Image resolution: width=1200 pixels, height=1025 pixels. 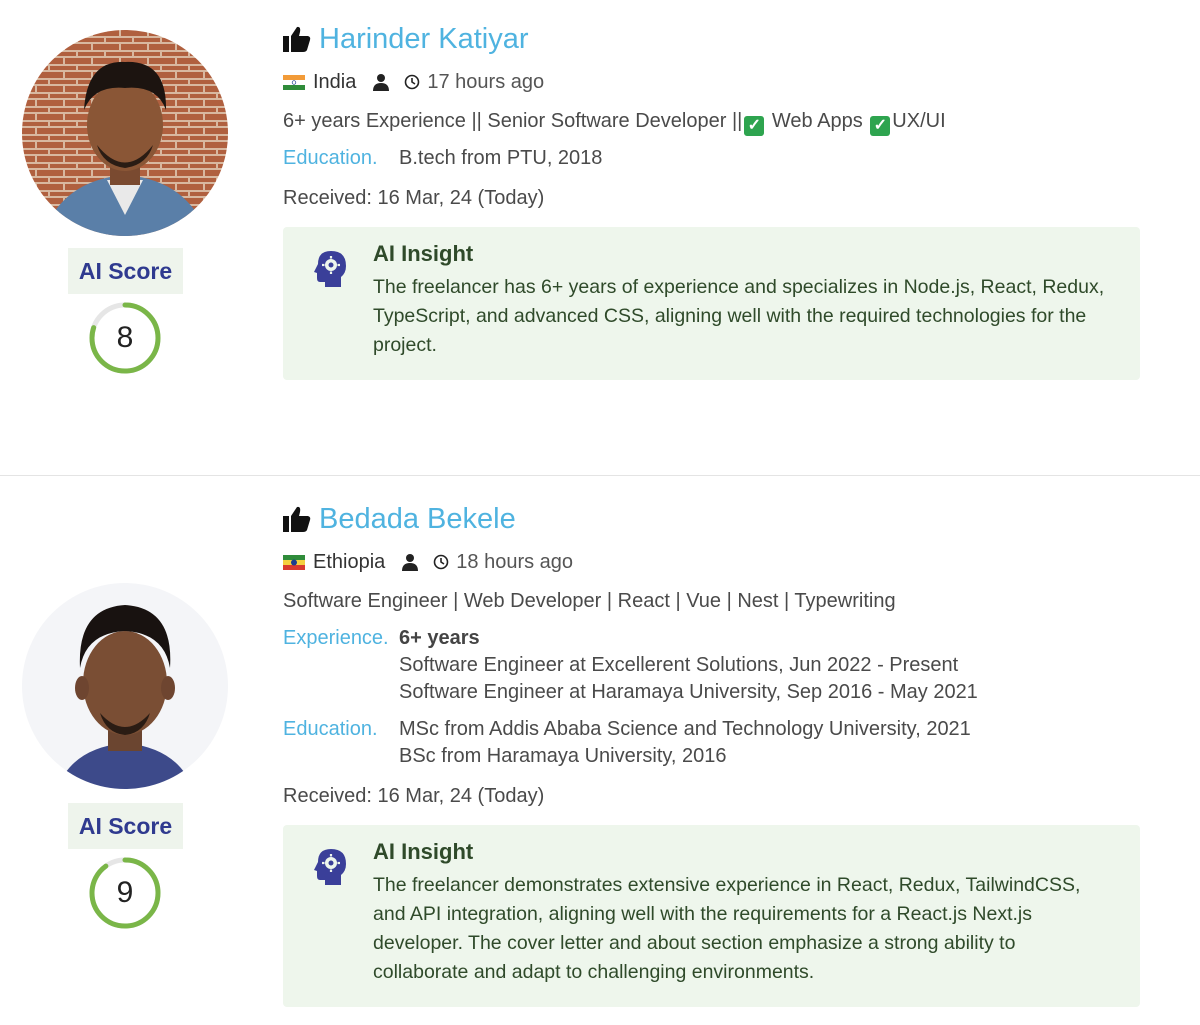 I want to click on india-flag-icon, so click(x=294, y=82).